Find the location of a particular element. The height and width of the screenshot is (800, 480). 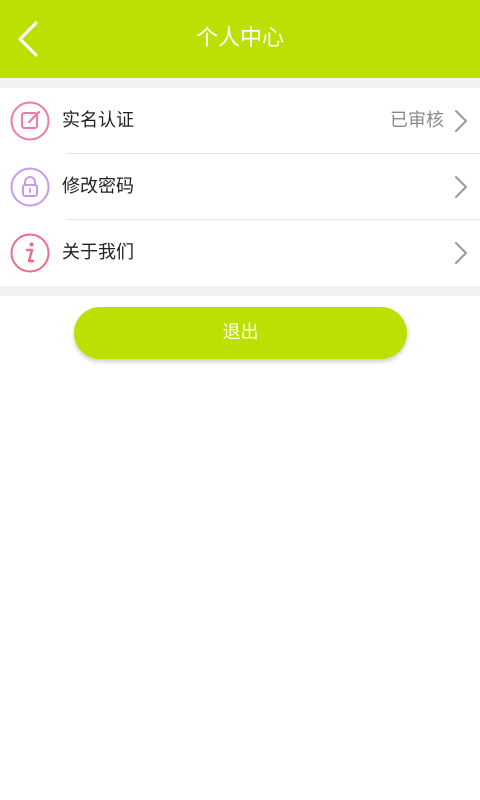

info-icon is located at coordinates (30, 253).